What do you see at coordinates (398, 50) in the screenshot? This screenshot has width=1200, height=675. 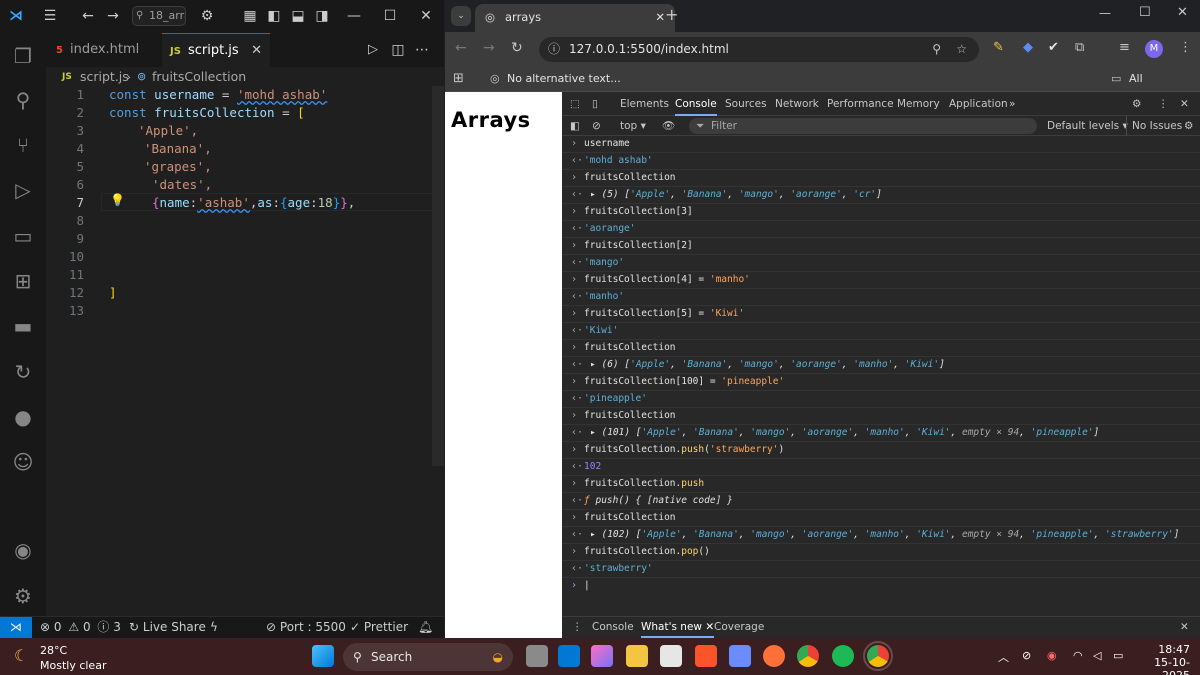 I see `split-editor-icon: ◫` at bounding box center [398, 50].